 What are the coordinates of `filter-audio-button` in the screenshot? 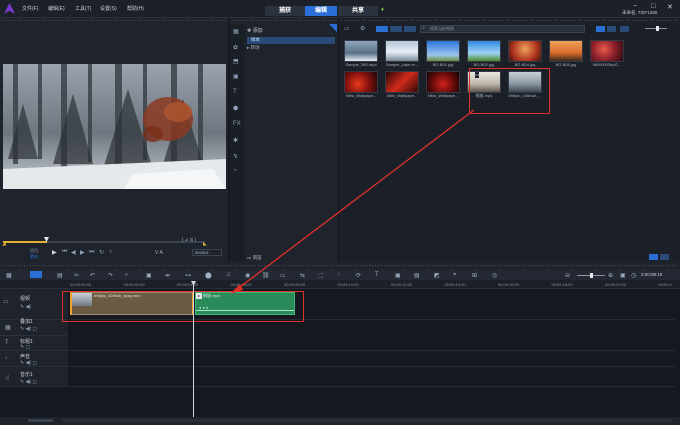 It's located at (410, 29).